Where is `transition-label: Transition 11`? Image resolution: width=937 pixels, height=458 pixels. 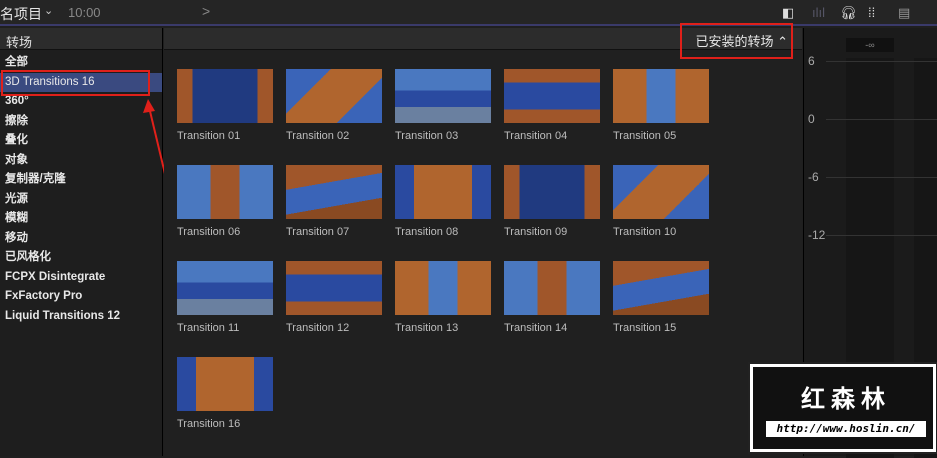 transition-label: Transition 11 is located at coordinates (208, 328).